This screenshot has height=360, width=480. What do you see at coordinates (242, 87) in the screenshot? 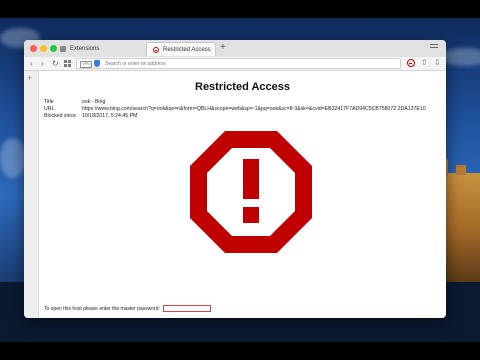
I see `page-title: Restricted Access` at bounding box center [242, 87].